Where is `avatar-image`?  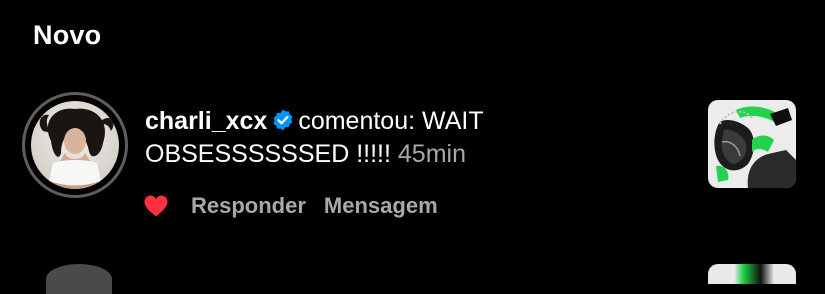
avatar-image is located at coordinates (75, 145).